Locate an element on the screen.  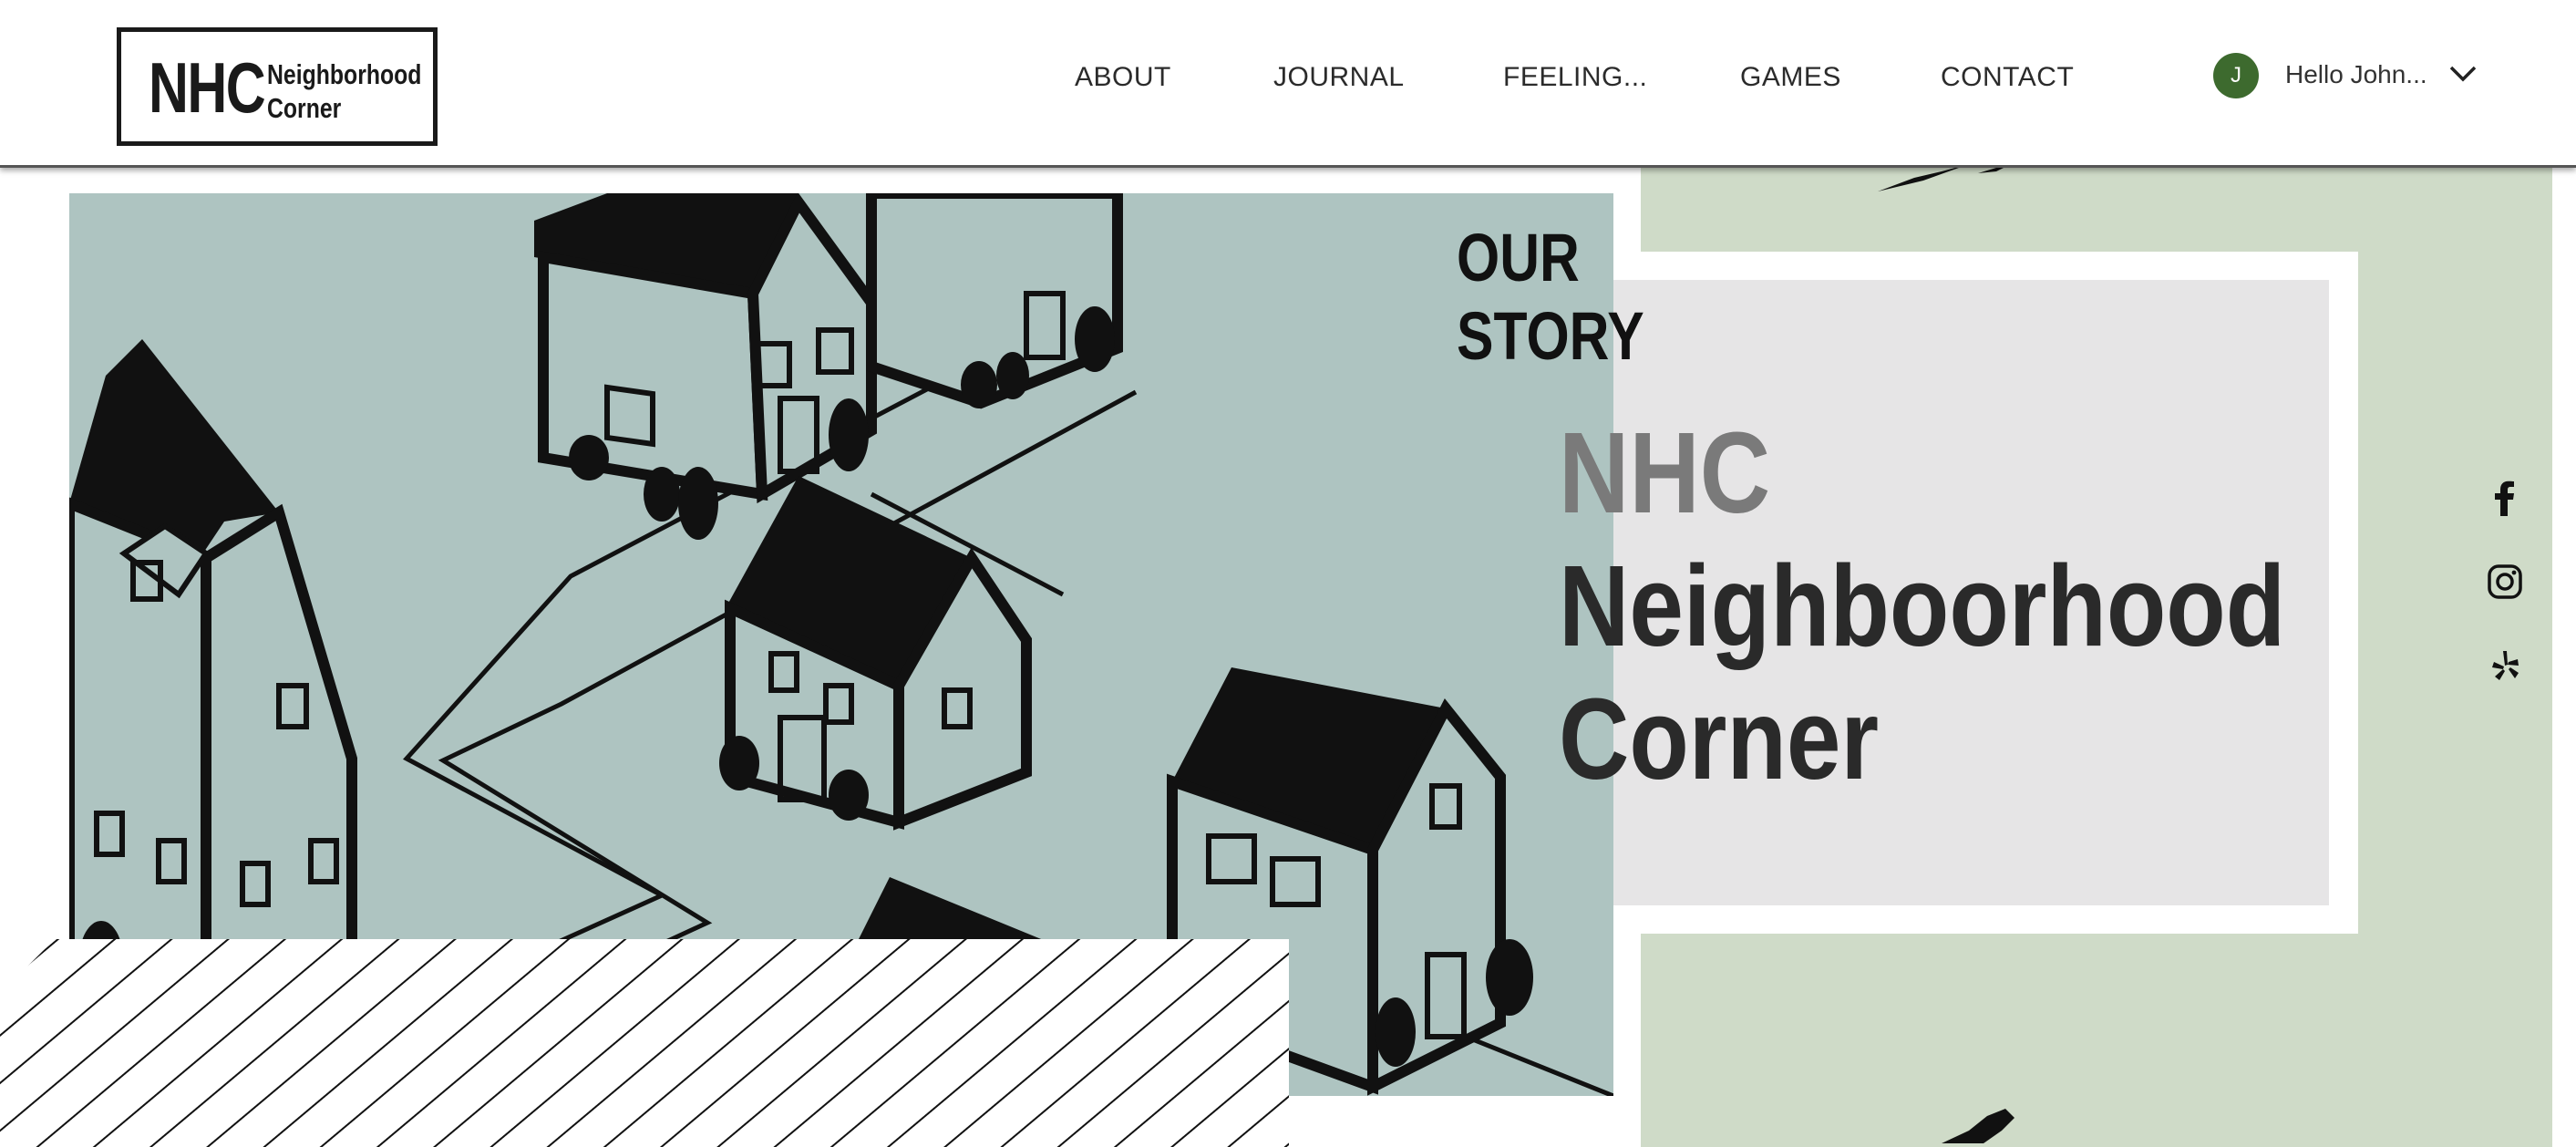
yelp-icon is located at coordinates (2505, 665).